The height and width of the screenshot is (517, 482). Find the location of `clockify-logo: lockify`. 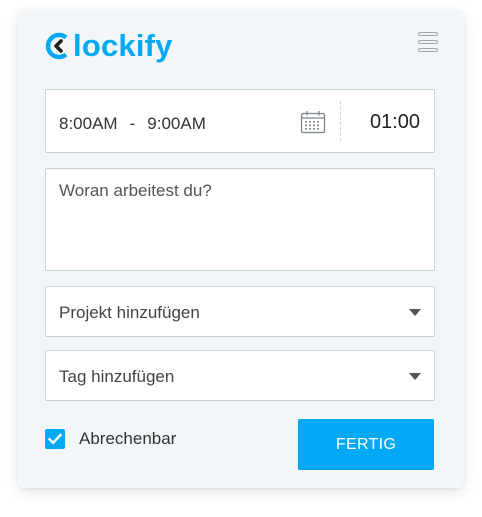

clockify-logo: lockify is located at coordinates (108, 46).